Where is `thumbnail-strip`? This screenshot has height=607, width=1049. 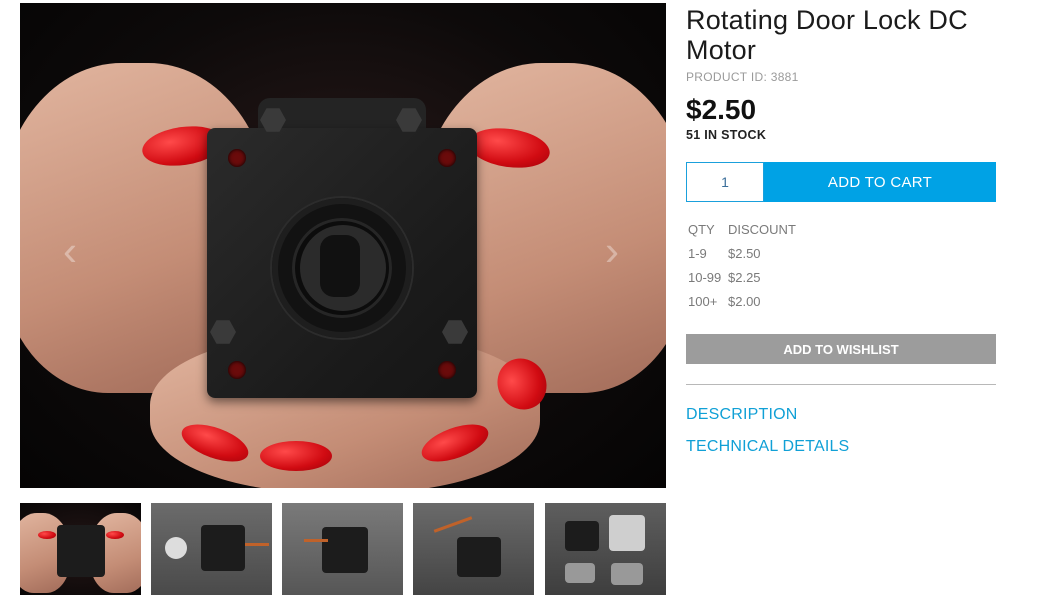 thumbnail-strip is located at coordinates (343, 549).